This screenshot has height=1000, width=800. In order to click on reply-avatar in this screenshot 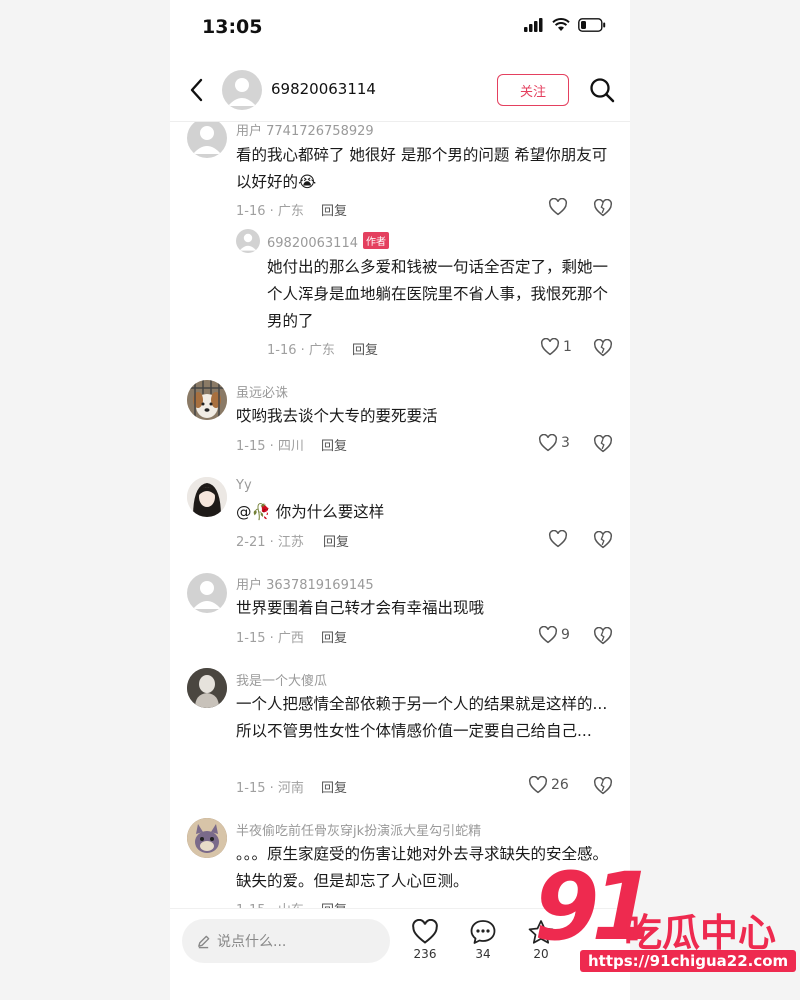, I will do `click(248, 241)`.